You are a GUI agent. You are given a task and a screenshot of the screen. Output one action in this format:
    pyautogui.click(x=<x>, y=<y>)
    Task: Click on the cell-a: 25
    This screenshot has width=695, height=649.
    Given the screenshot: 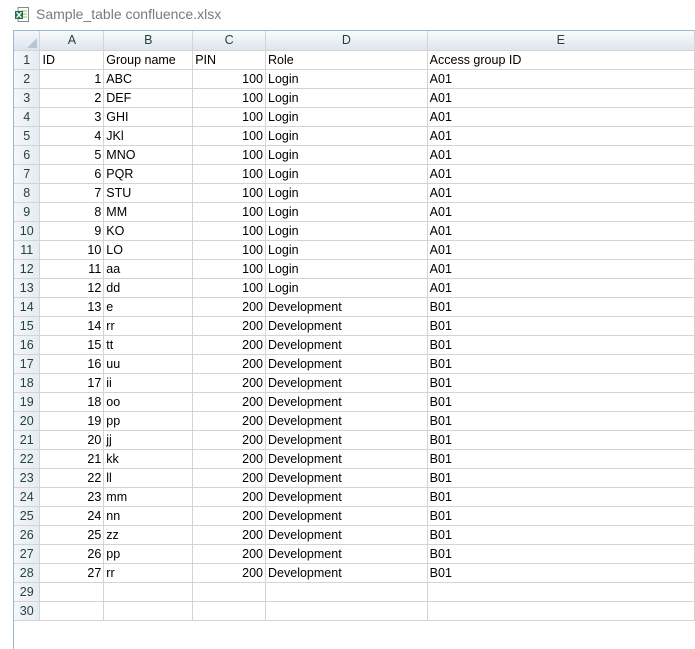 What is the action you would take?
    pyautogui.click(x=72, y=535)
    